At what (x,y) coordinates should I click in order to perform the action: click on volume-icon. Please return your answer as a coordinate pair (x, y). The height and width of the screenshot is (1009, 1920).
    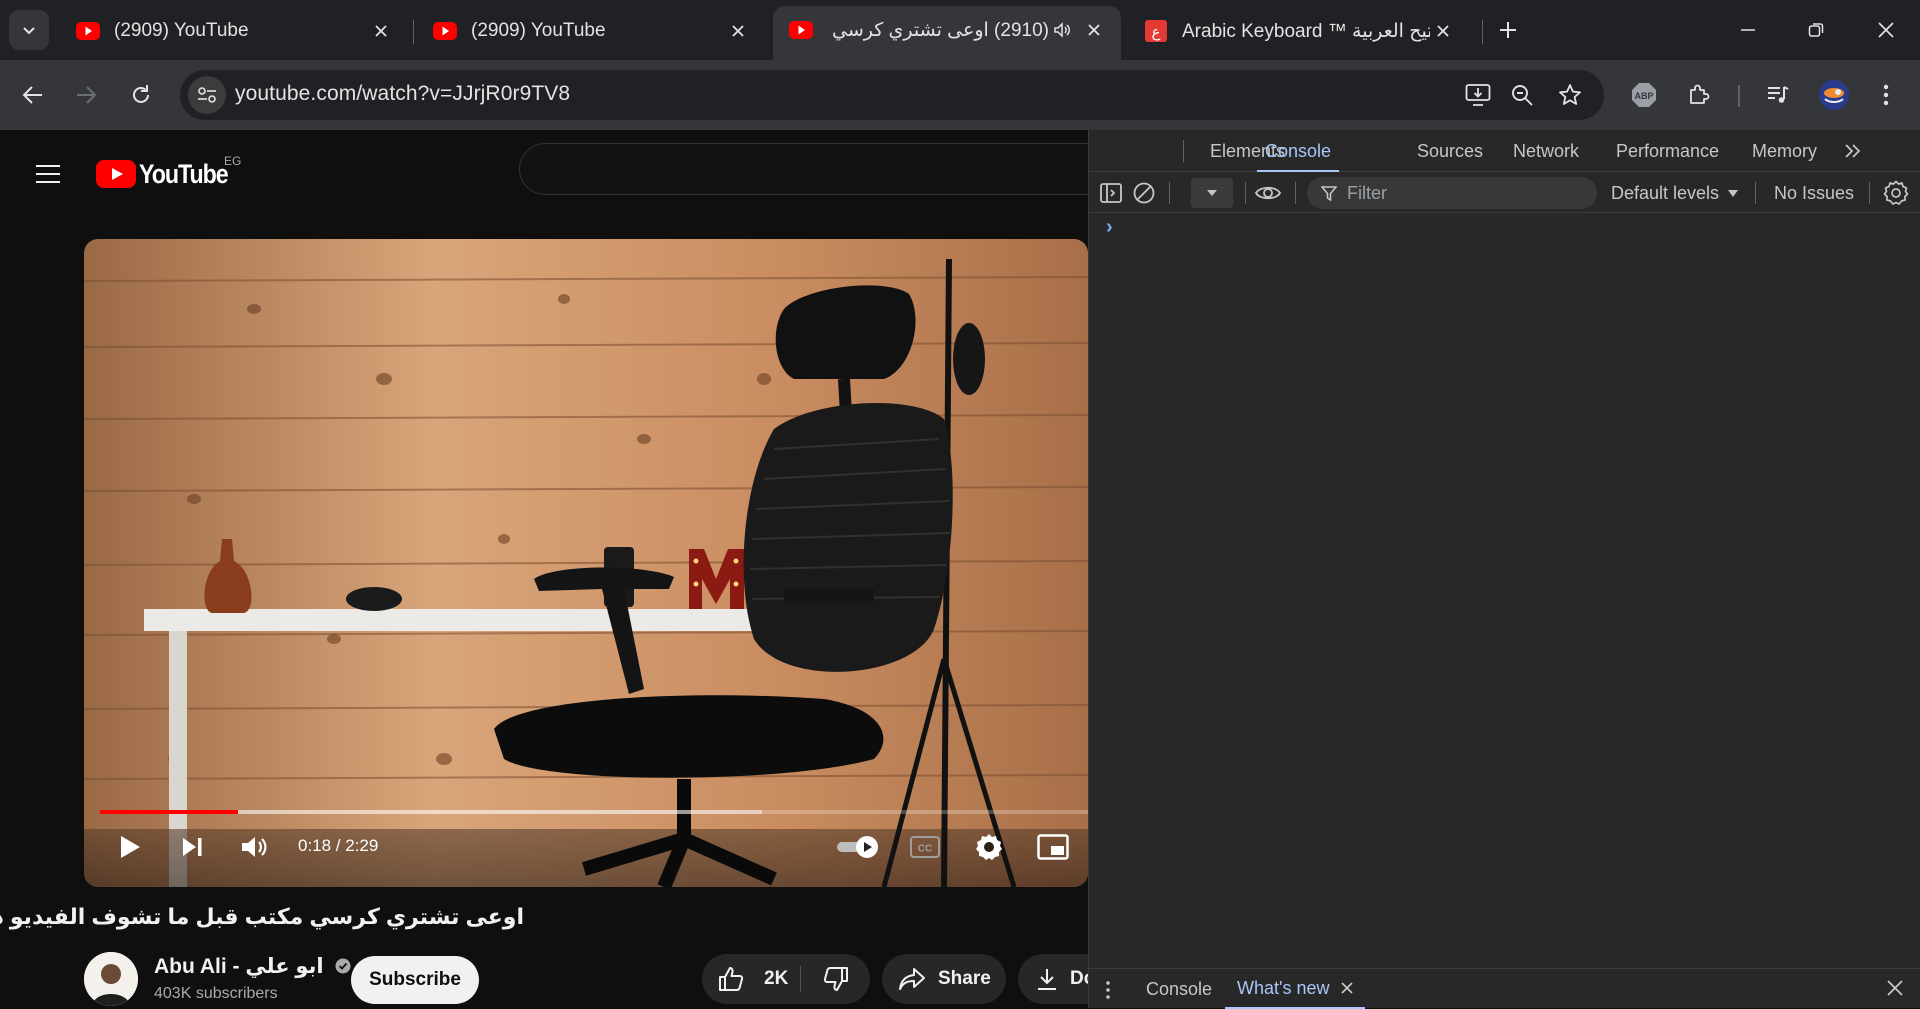
    Looking at the image, I should click on (254, 847).